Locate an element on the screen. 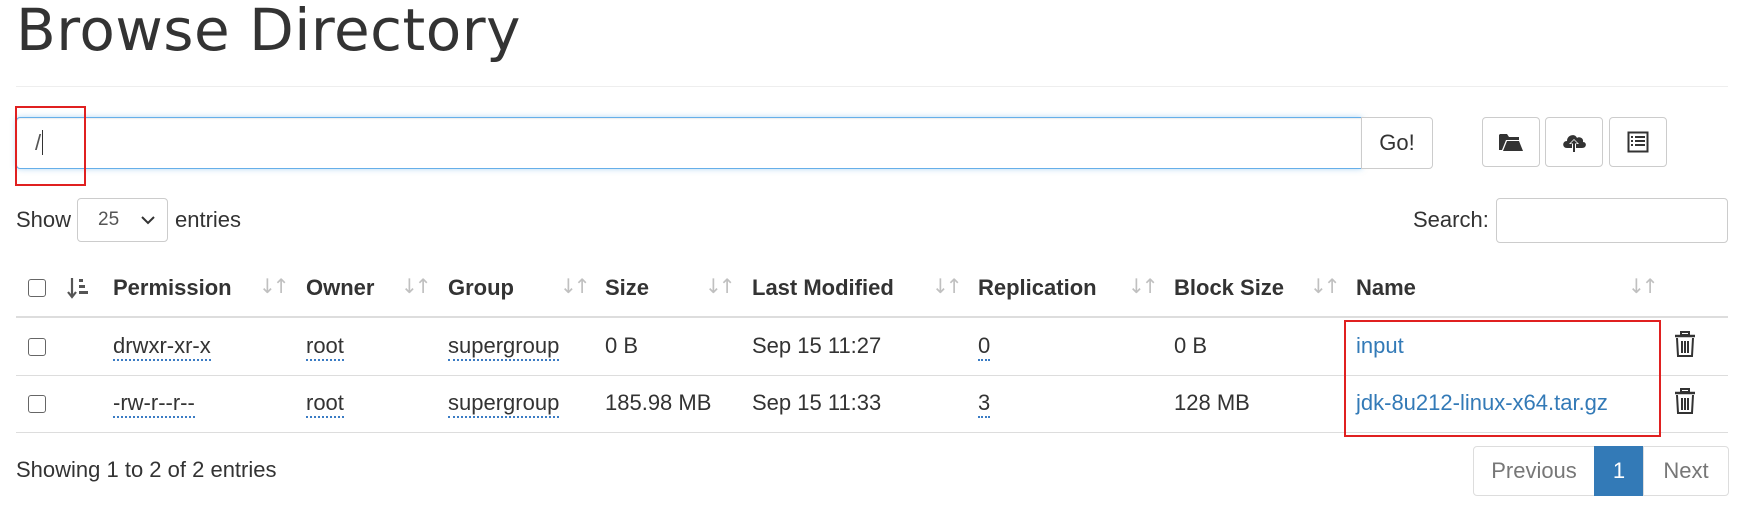 Image resolution: width=1740 pixels, height=510 pixels. column-header-size: Size is located at coordinates (627, 288).